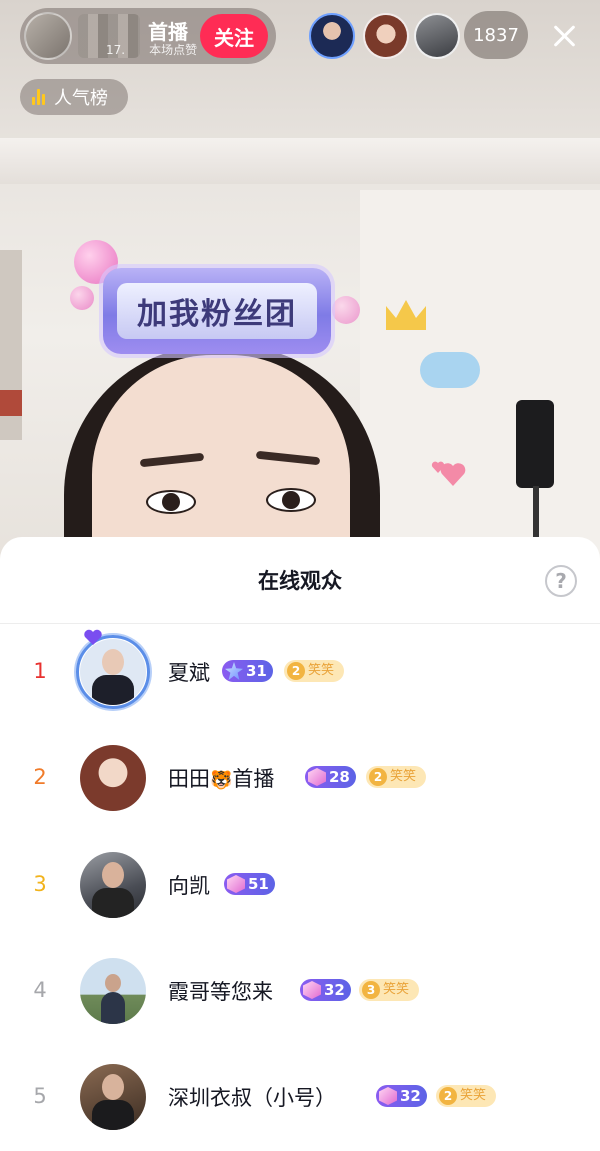  I want to click on rank-number: 2, so click(40, 777).